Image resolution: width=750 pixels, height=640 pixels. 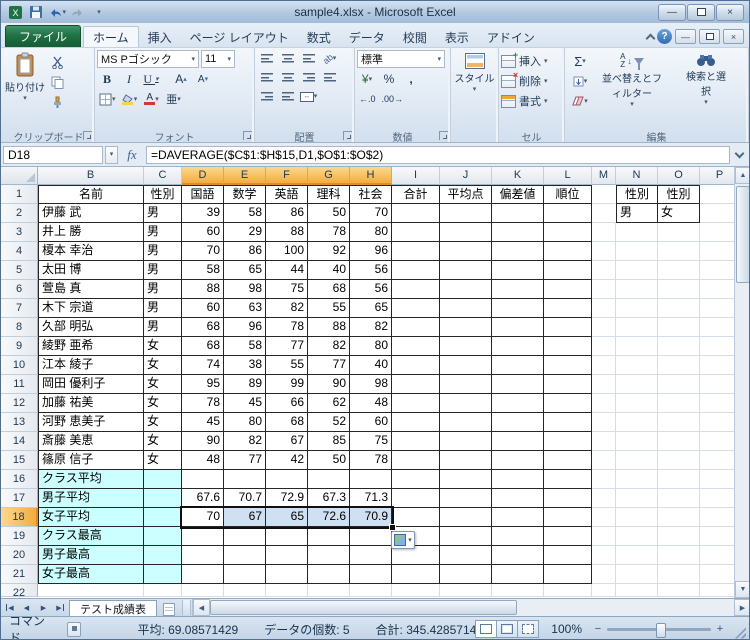 What do you see at coordinates (60, 607) in the screenshot?
I see `last-sheet-button: ▶` at bounding box center [60, 607].